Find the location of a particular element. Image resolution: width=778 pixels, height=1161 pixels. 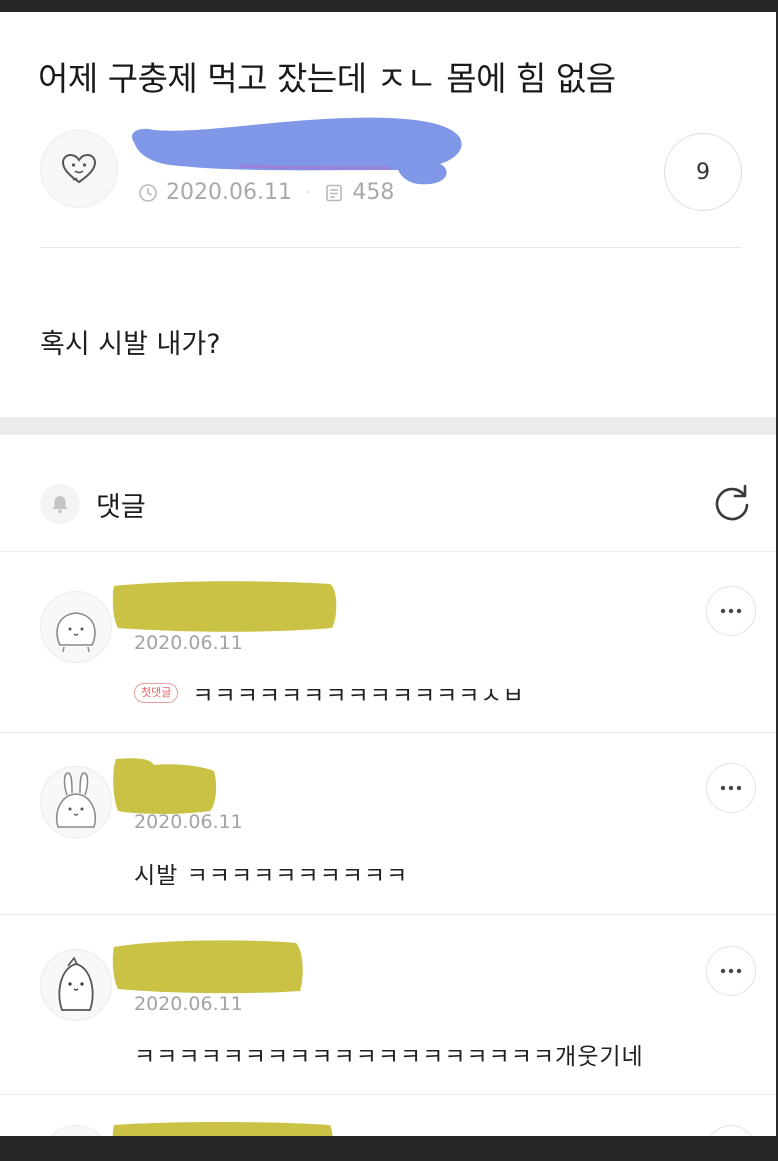

blob-character-icon is located at coordinates (76, 632).